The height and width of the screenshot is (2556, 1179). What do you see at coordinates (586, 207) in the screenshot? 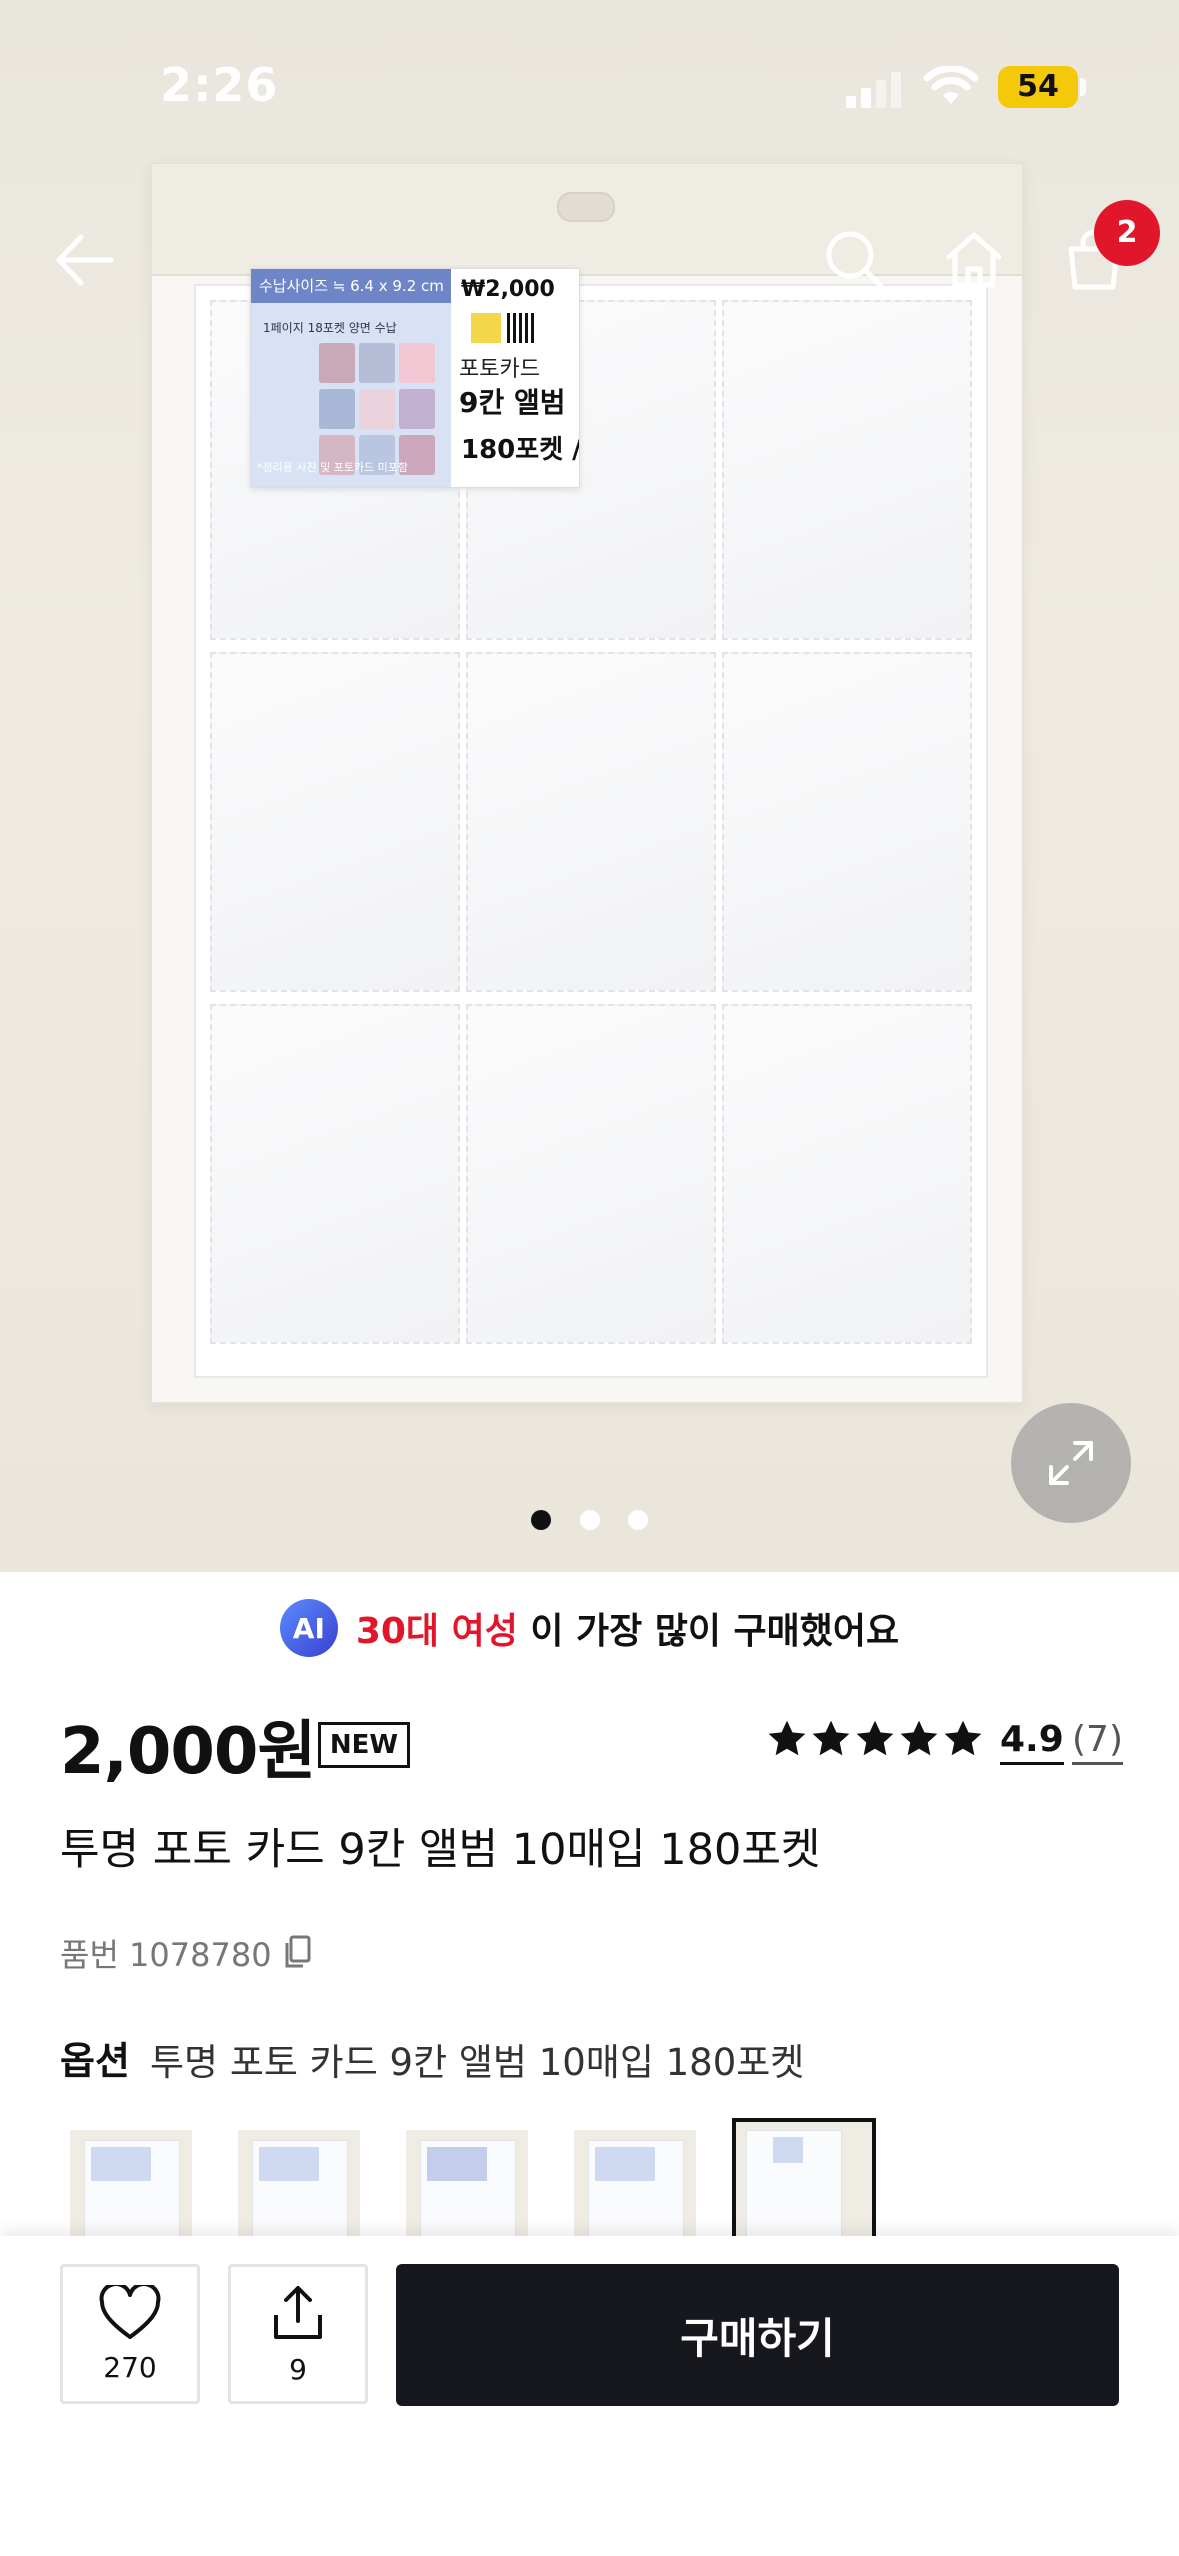
I see `hang-hole` at bounding box center [586, 207].